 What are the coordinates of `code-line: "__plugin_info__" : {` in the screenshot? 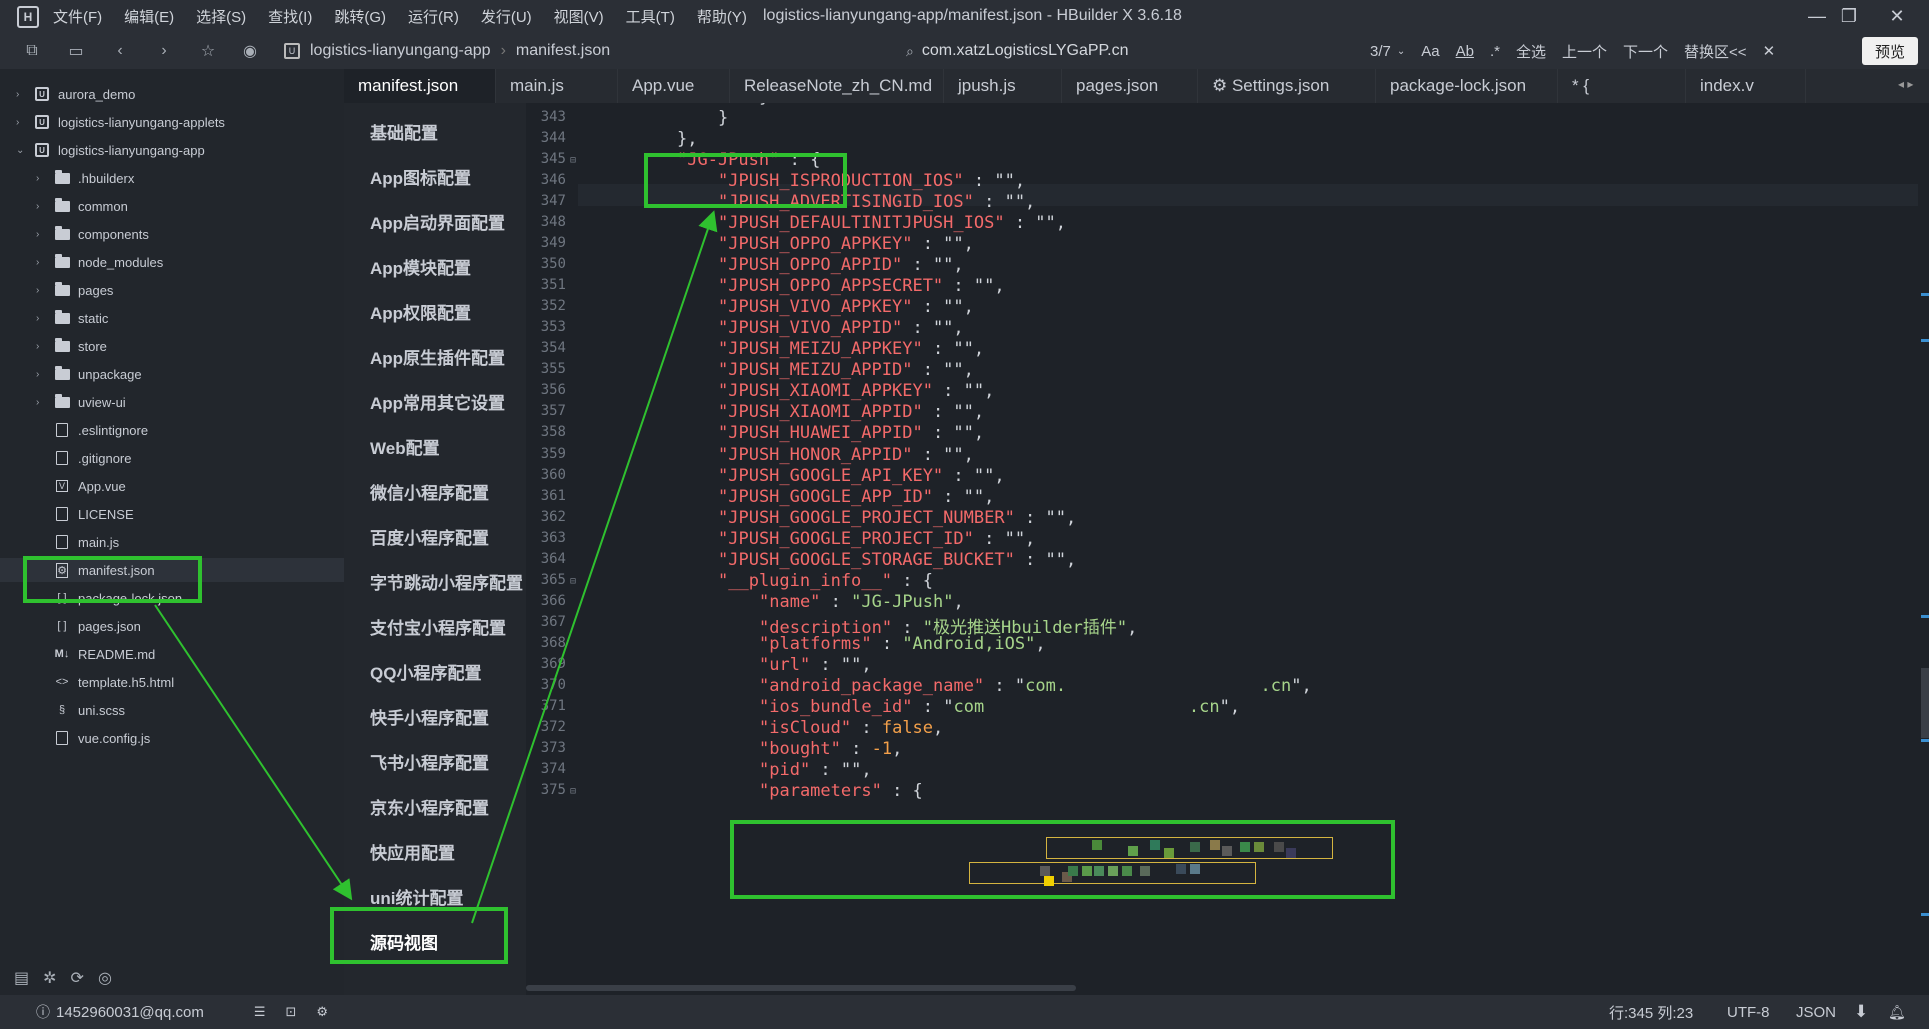 It's located at (825, 581).